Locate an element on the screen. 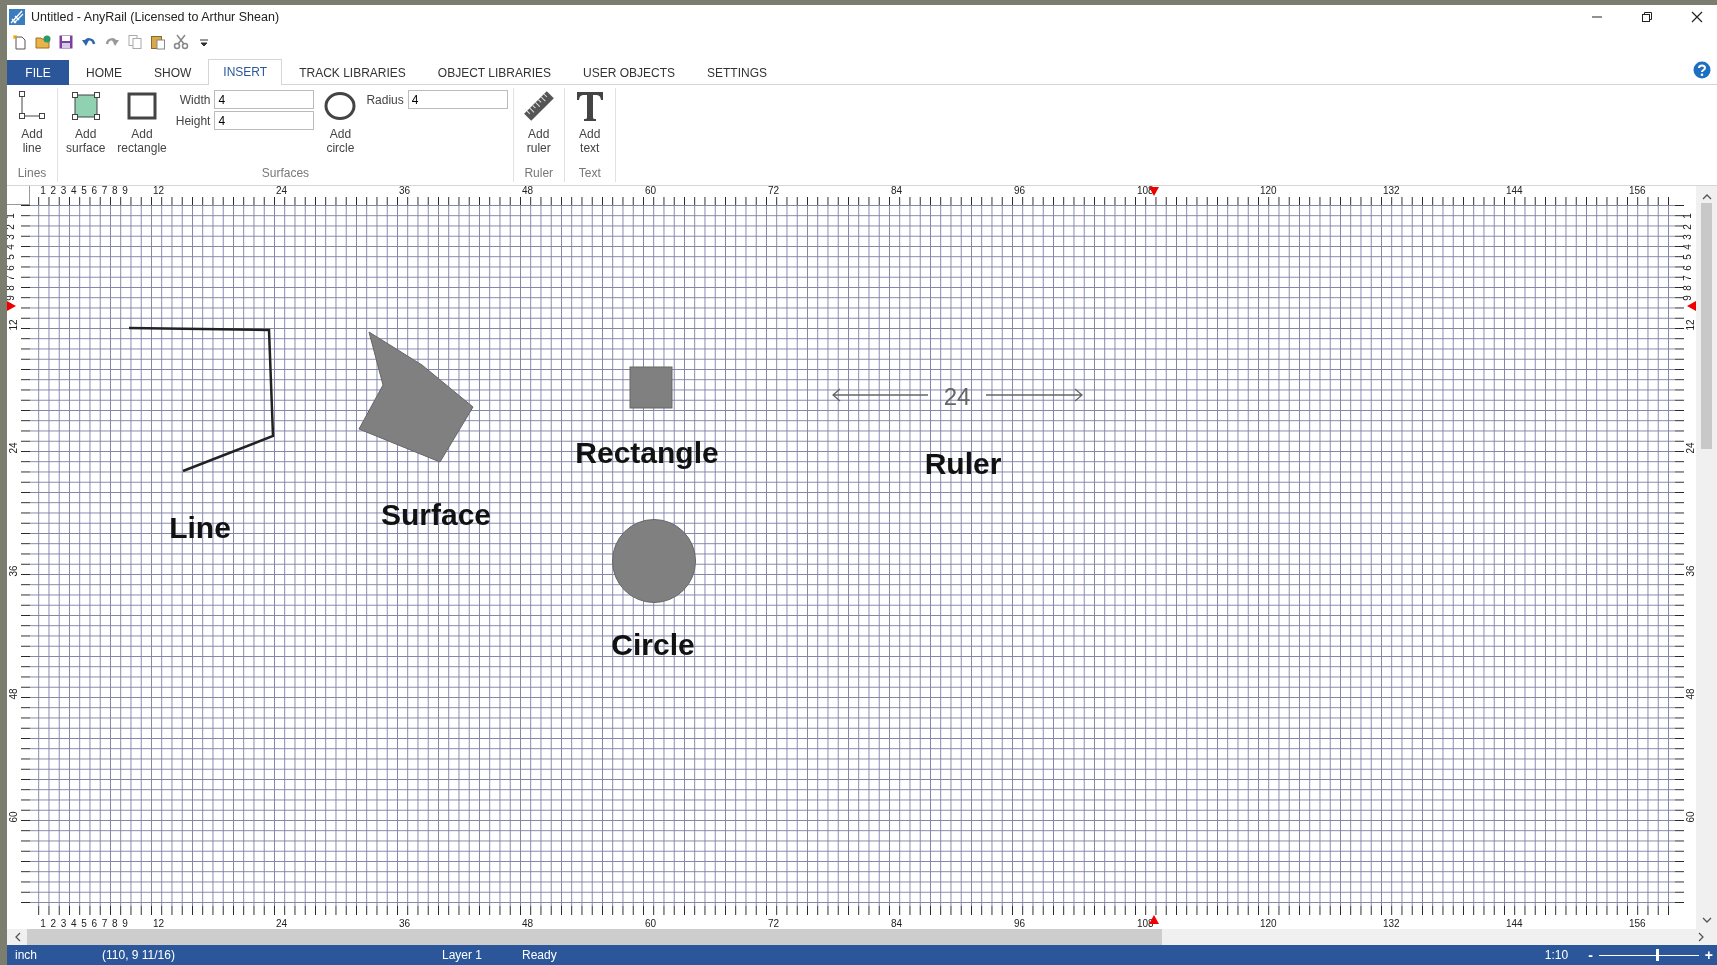 The width and height of the screenshot is (1717, 965). ruler-label: 84 is located at coordinates (897, 191).